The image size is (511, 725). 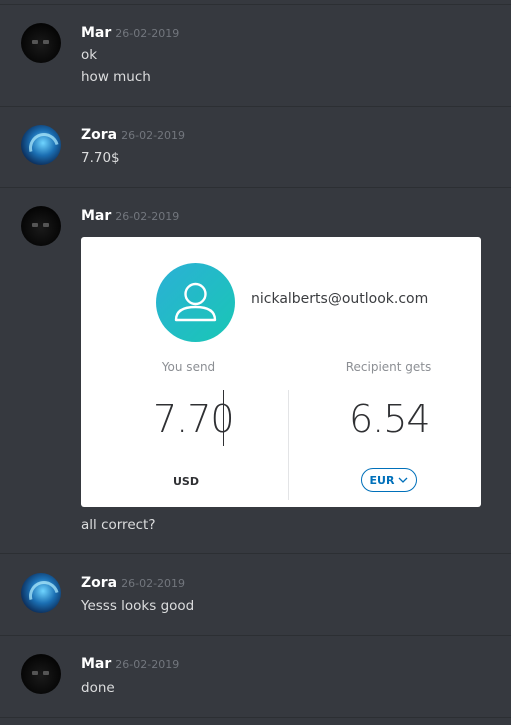 What do you see at coordinates (98, 688) in the screenshot?
I see `message-text: done` at bounding box center [98, 688].